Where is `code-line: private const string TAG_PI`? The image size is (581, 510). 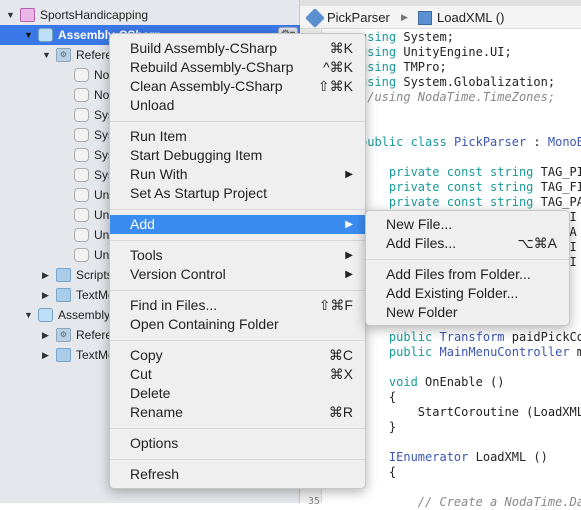
code-line: private const string TAG_PI is located at coordinates (484, 172).